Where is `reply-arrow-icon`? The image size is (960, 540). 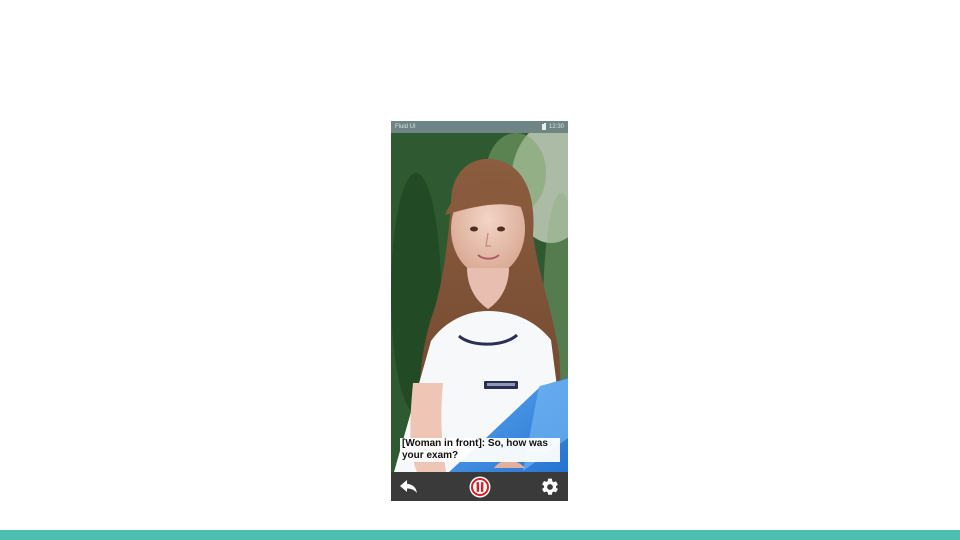 reply-arrow-icon is located at coordinates (408, 486).